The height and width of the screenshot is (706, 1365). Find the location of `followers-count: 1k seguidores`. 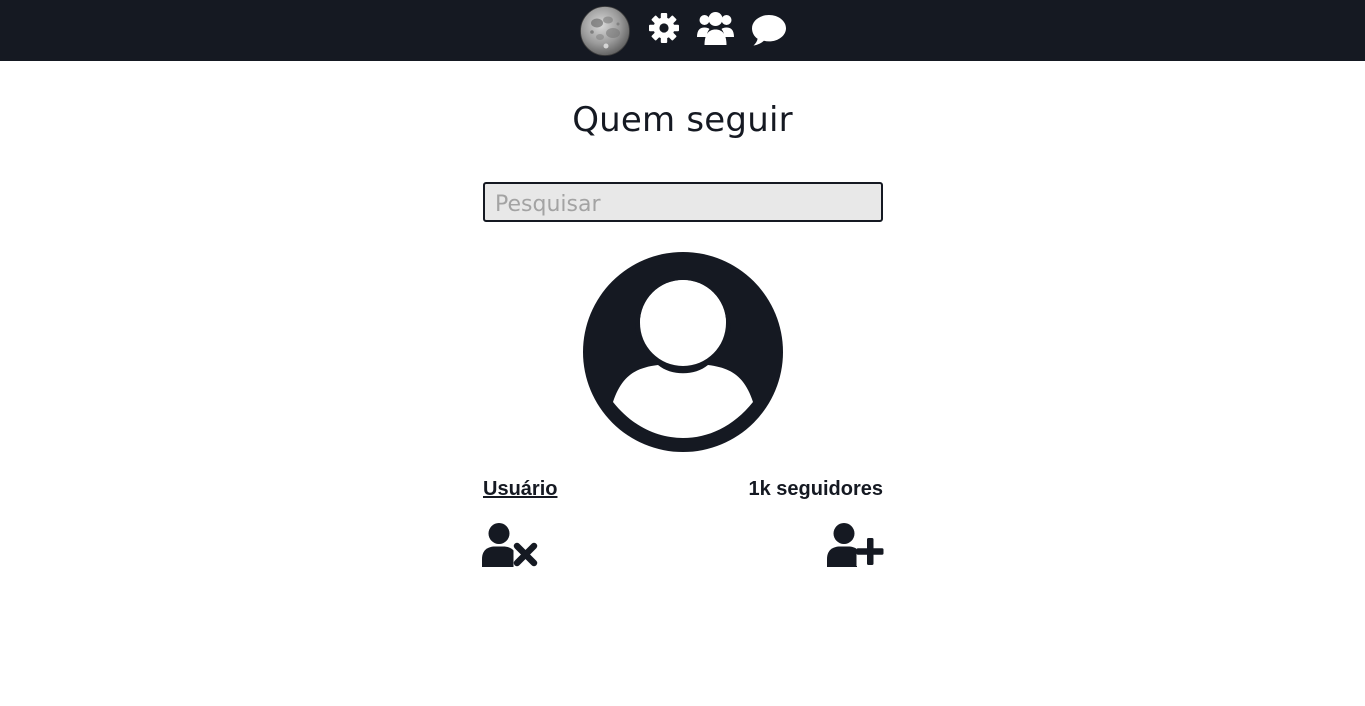

followers-count: 1k seguidores is located at coordinates (815, 489).